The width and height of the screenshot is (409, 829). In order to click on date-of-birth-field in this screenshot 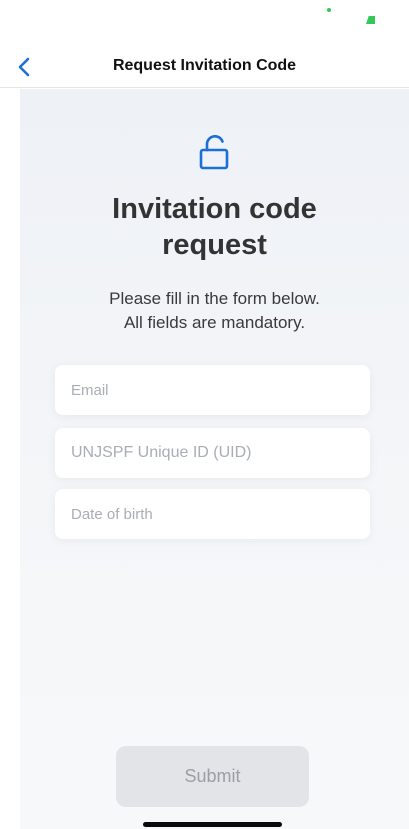, I will do `click(212, 514)`.